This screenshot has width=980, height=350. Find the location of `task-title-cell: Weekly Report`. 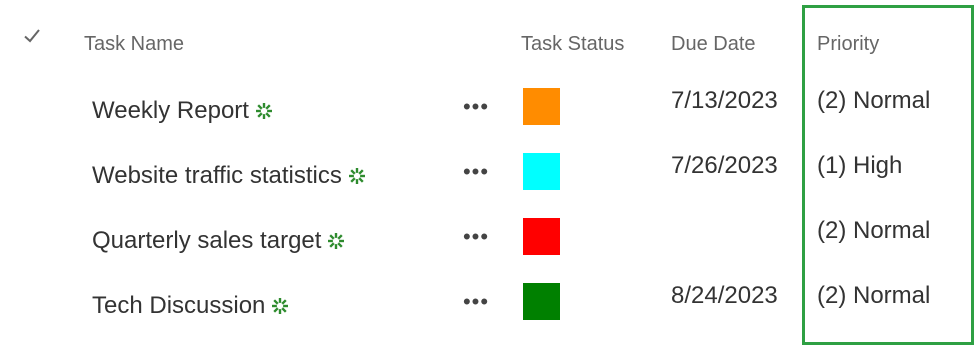

task-title-cell: Weekly Report is located at coordinates (182, 111).